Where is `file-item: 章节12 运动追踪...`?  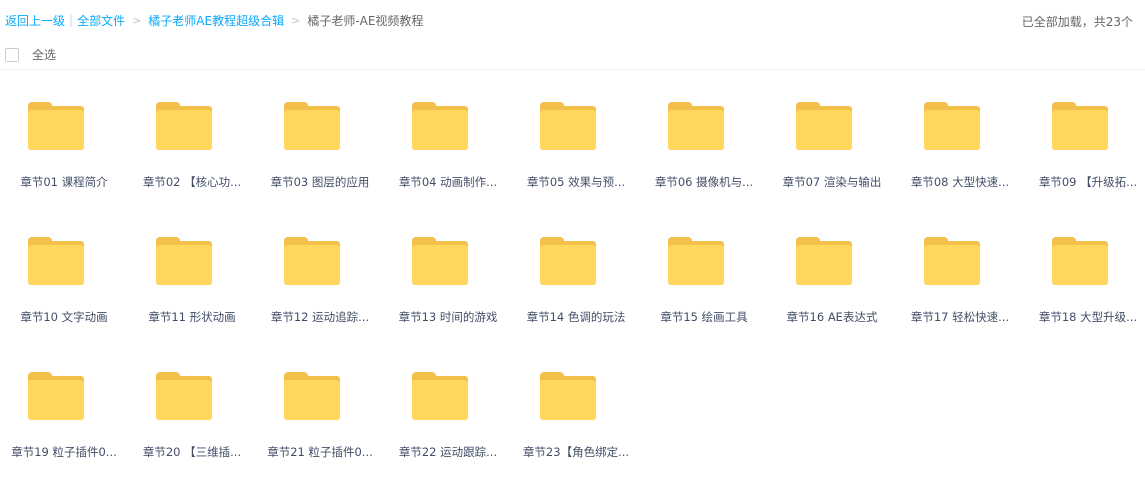
file-item: 章节12 运动追踪... is located at coordinates (320, 285).